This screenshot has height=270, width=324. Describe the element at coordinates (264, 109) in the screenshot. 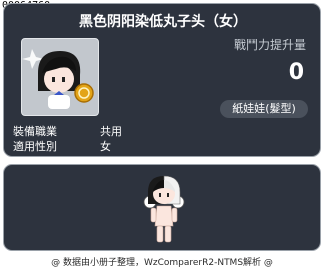

I see `item-category-badge: 紙娃娃(髮型)` at that location.